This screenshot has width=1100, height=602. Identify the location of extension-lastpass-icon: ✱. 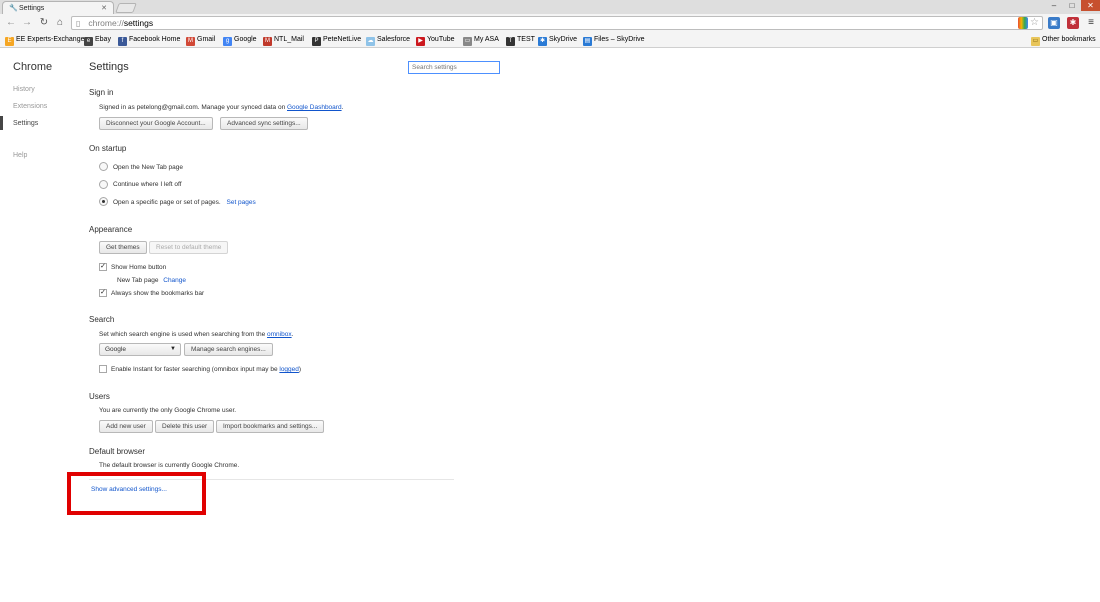
(1073, 23).